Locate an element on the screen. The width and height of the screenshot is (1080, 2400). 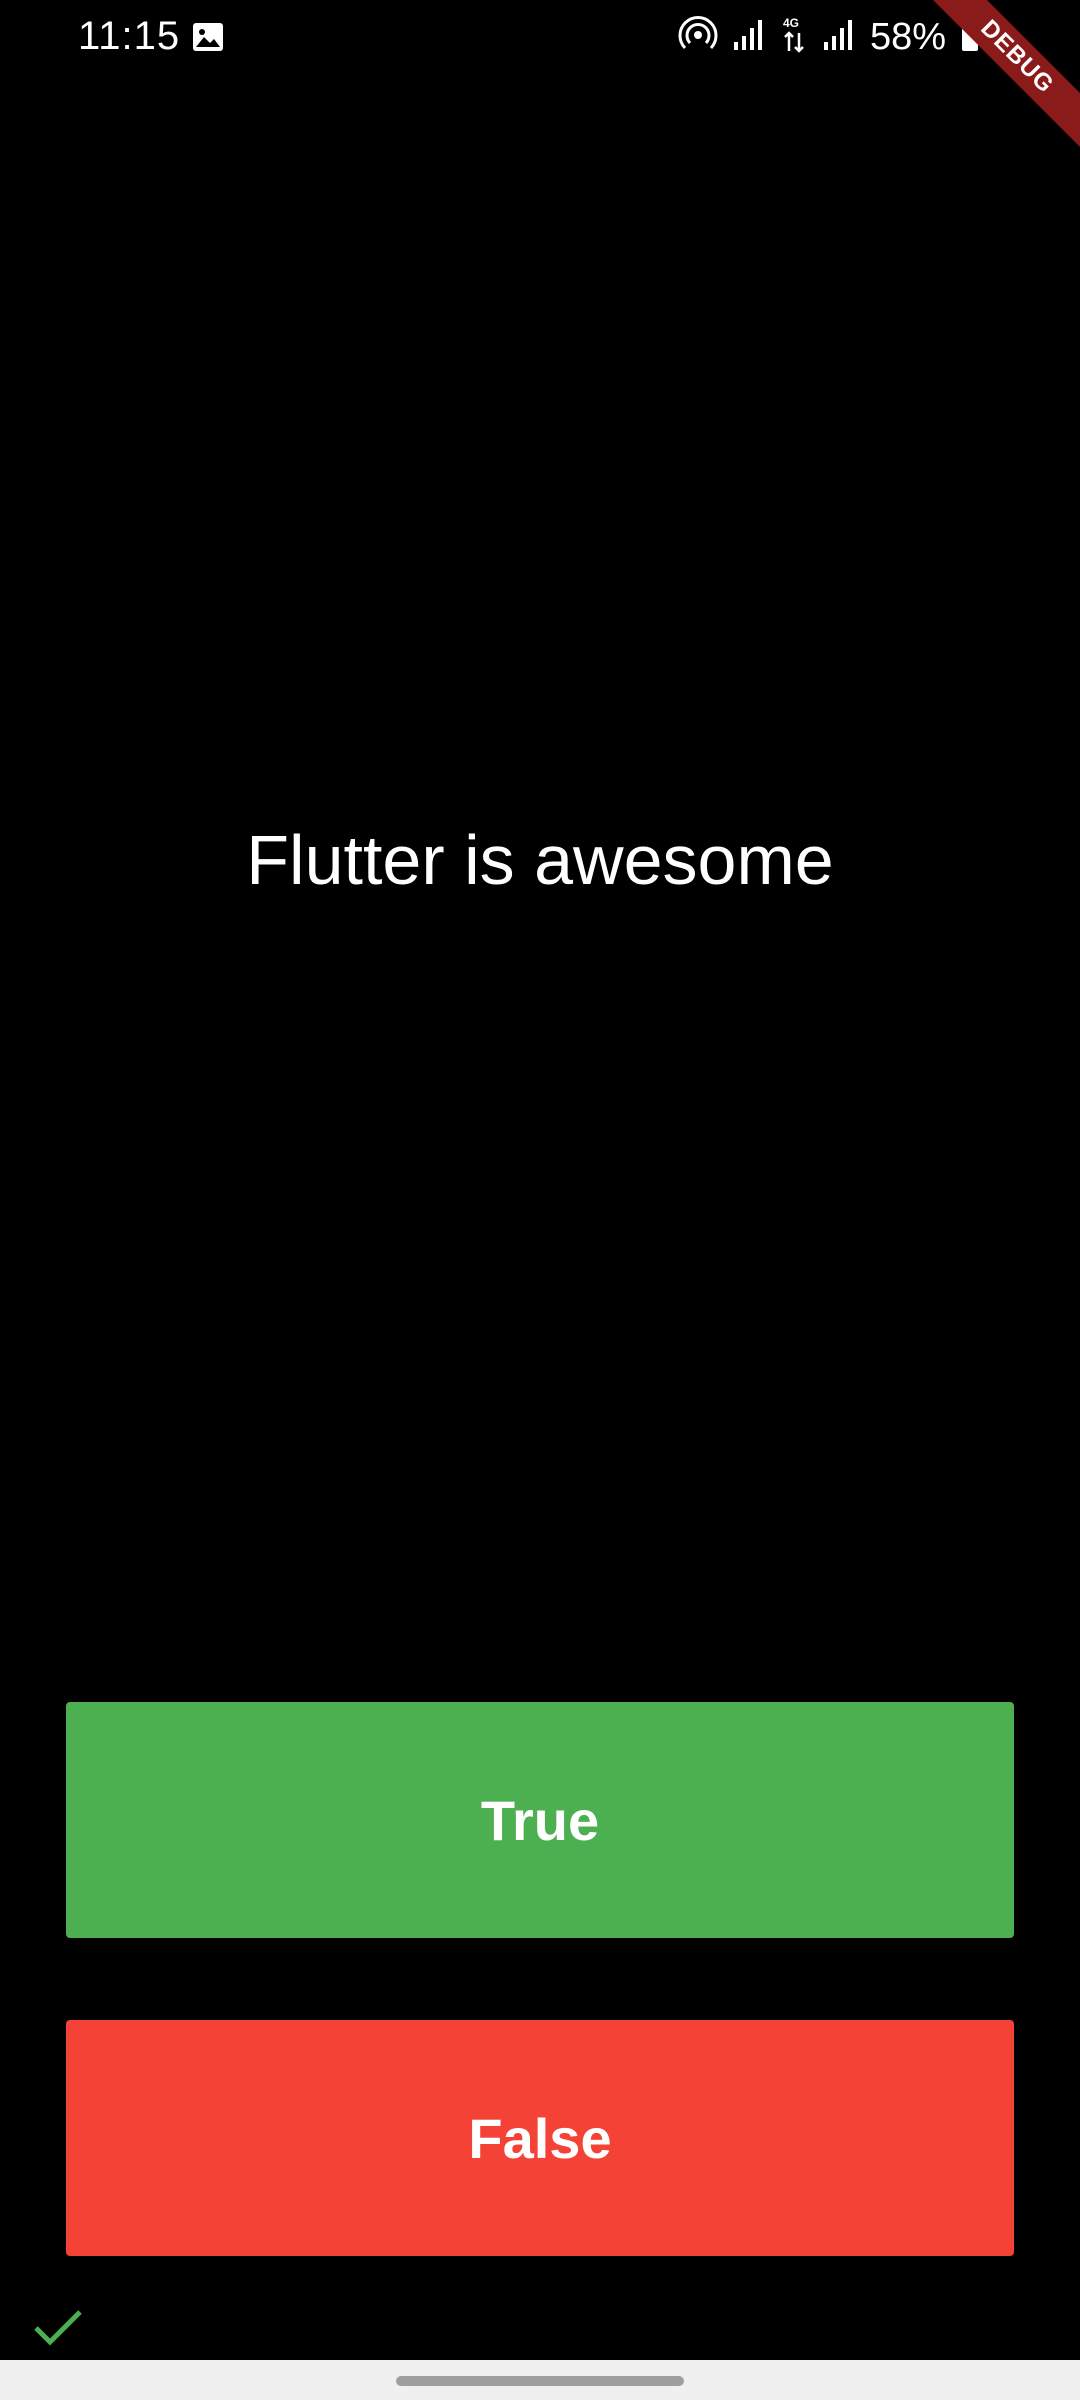
status-time: 11:15 is located at coordinates (129, 36).